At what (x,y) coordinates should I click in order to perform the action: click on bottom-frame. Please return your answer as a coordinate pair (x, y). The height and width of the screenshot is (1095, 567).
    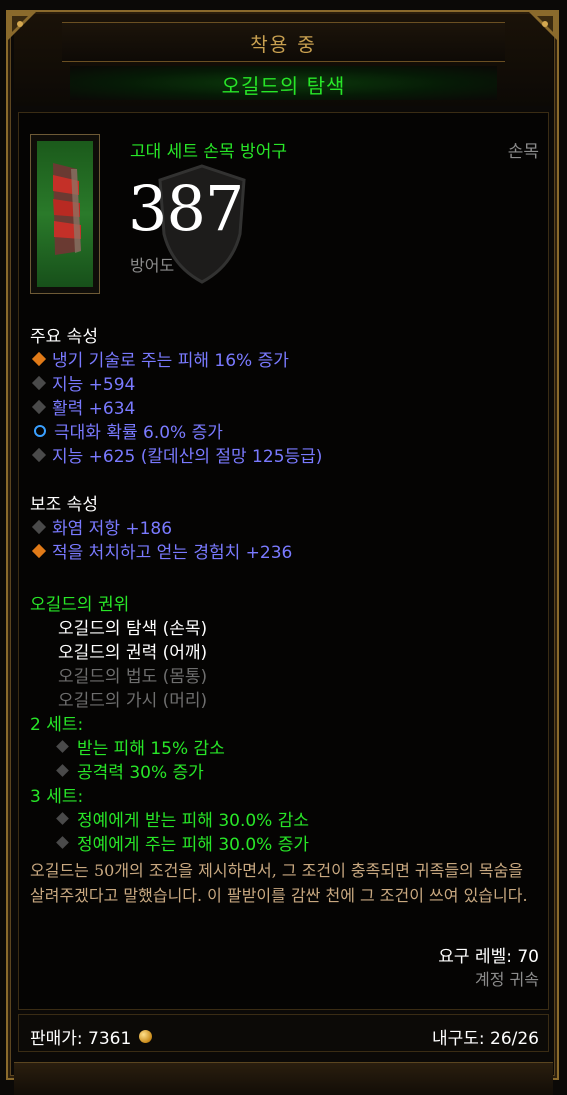
    Looking at the image, I should click on (283, 1078).